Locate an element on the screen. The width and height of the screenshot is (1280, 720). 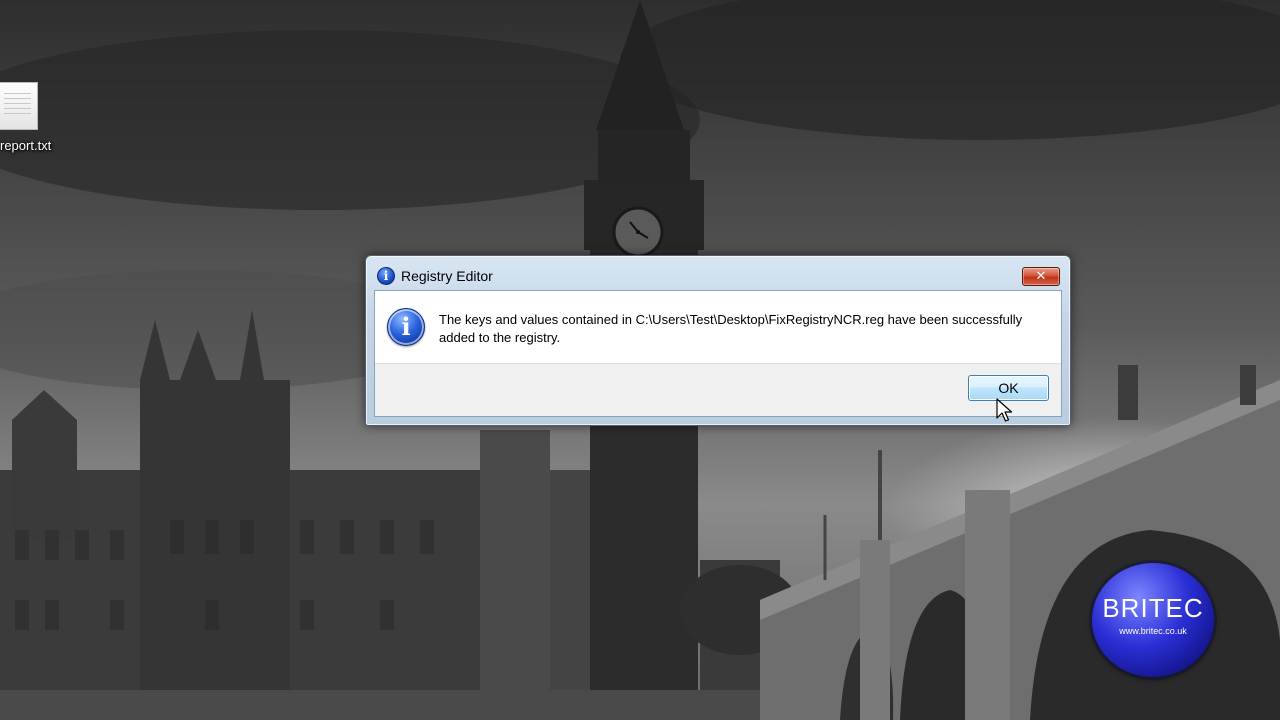
britec-logo: BRITEC www.britec.co.uk is located at coordinates (1153, 620).